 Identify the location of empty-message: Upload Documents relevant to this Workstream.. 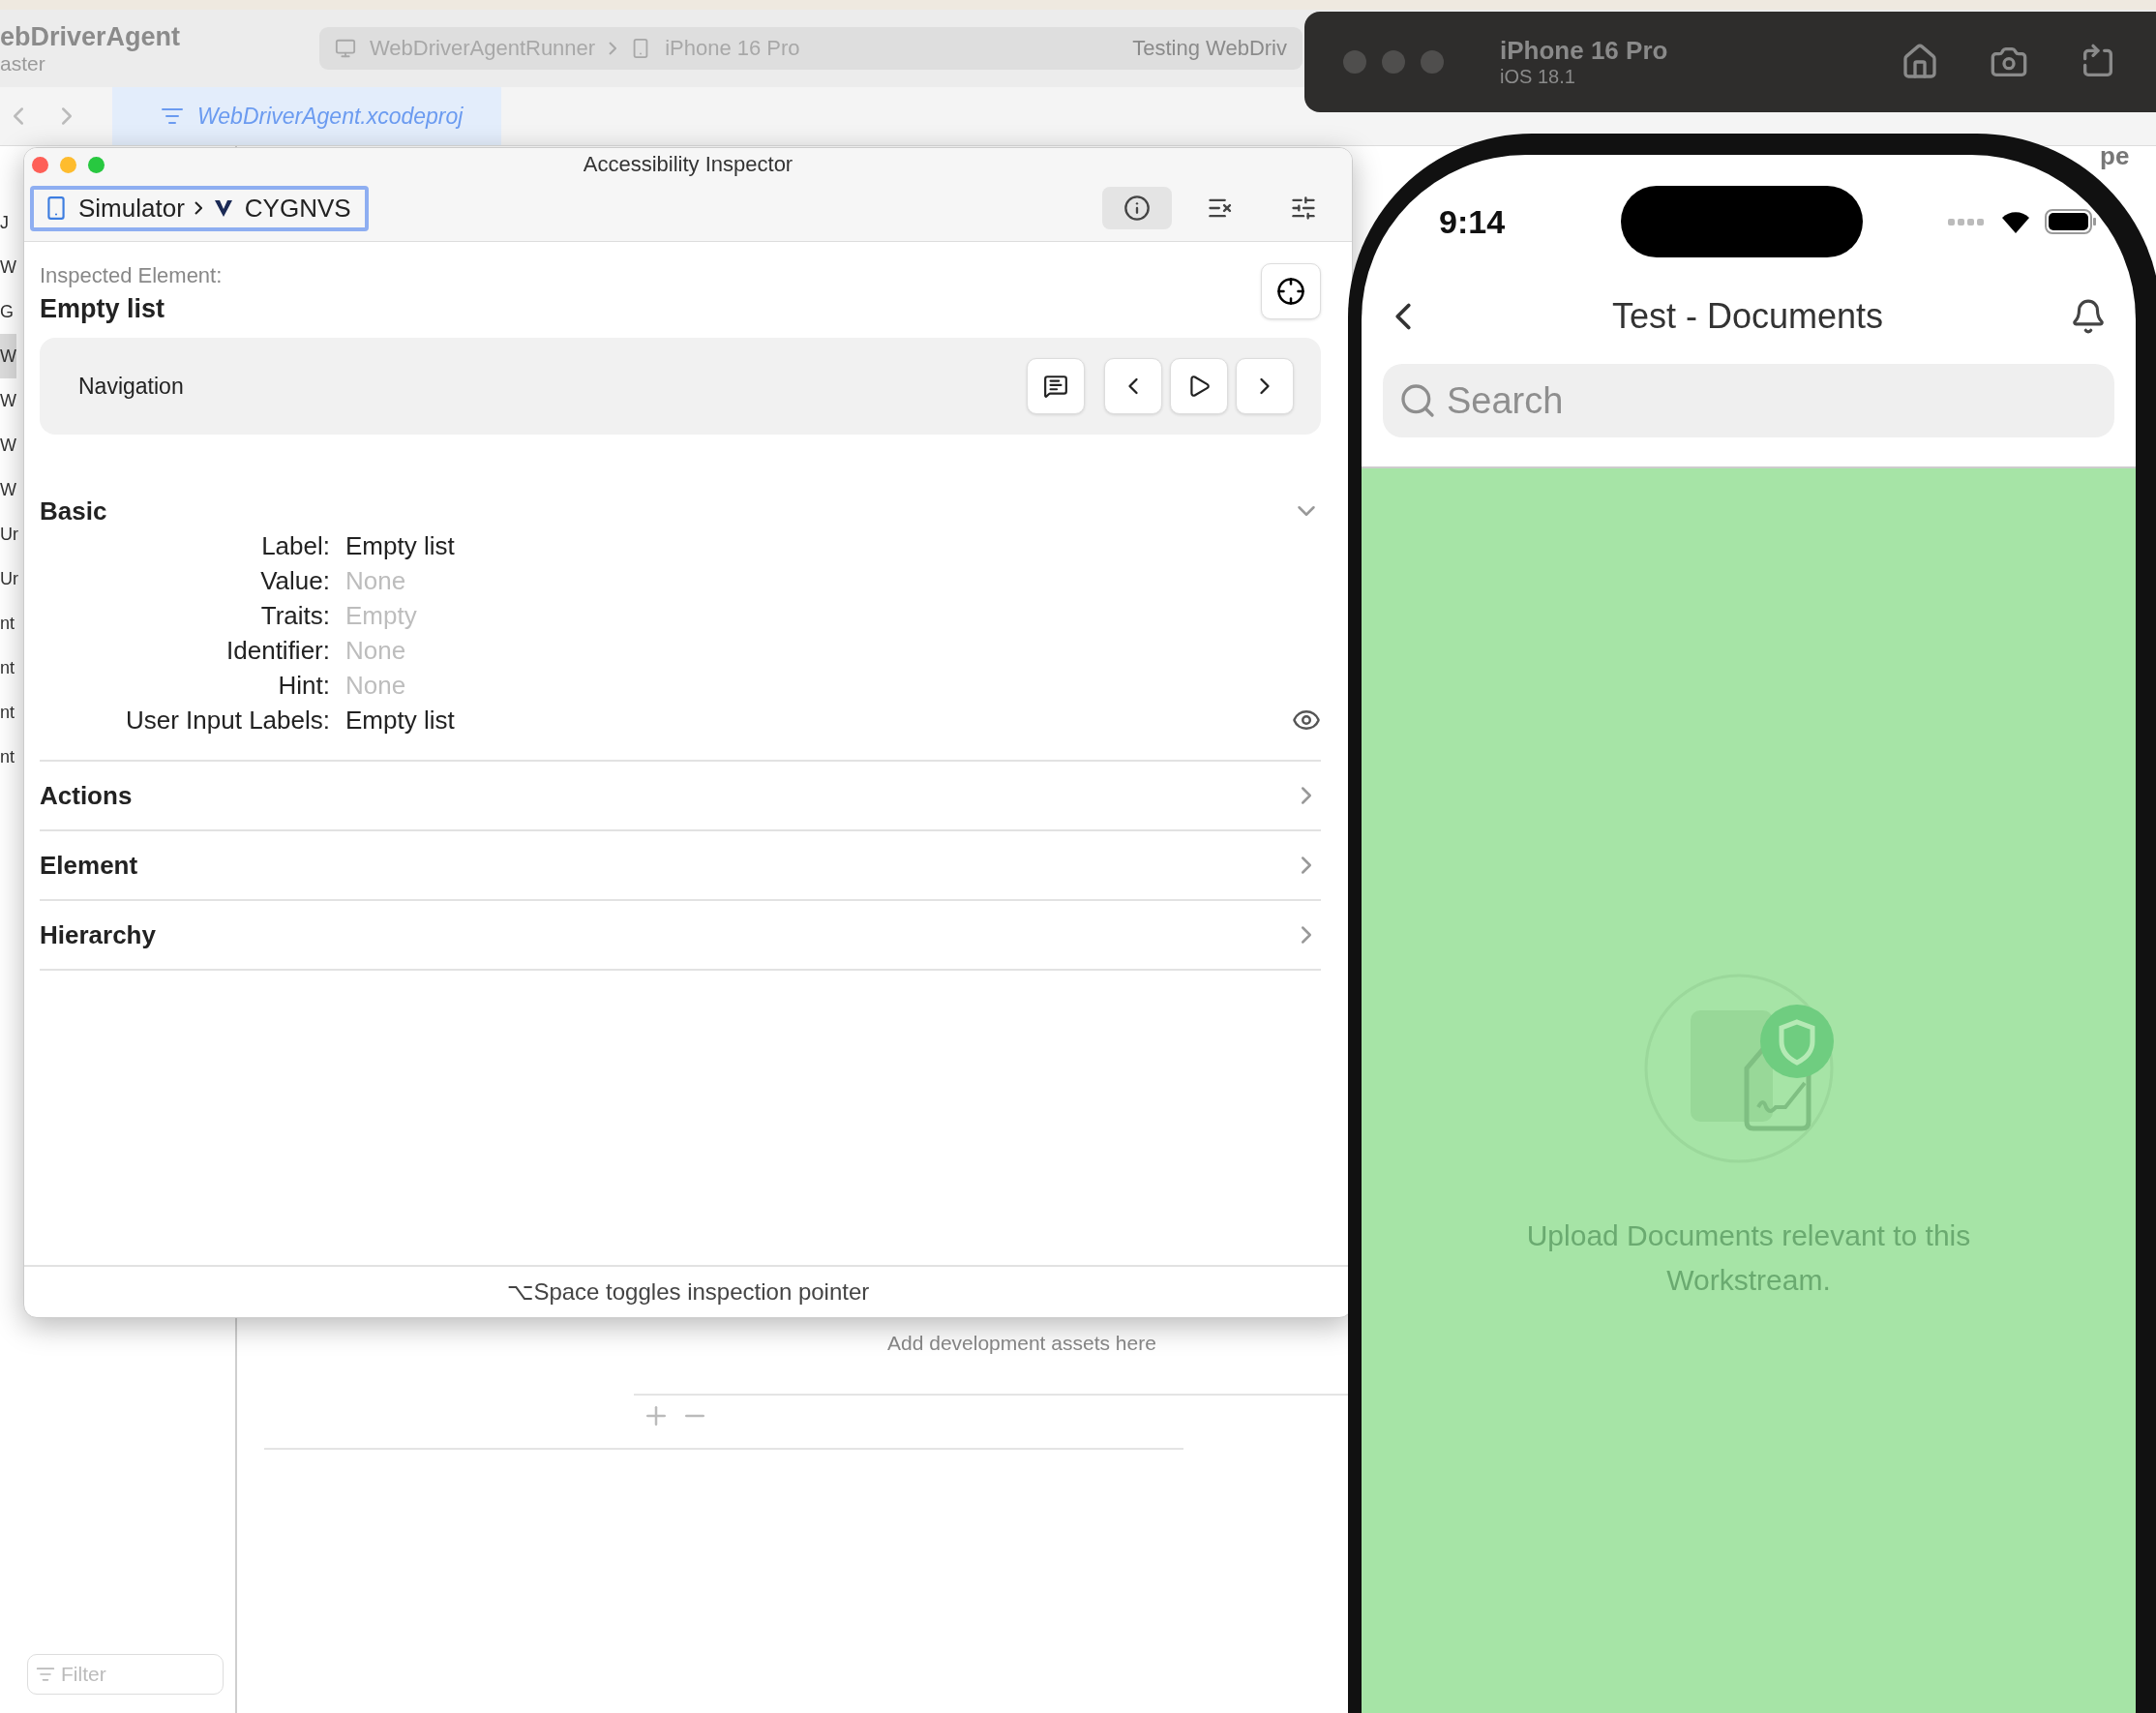
(1748, 1258).